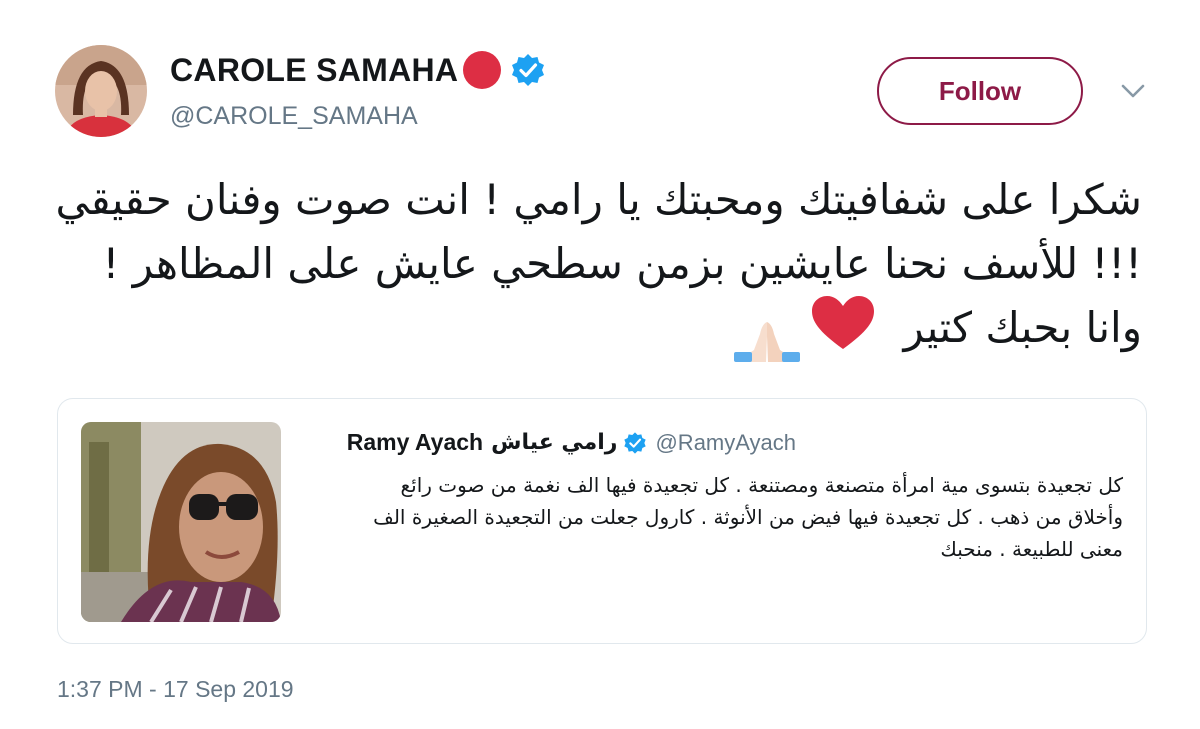 The width and height of the screenshot is (1200, 729). Describe the element at coordinates (1031, 549) in the screenshot. I see `quoted-tweet-line: معنى للطبيعة . منحبك` at that location.